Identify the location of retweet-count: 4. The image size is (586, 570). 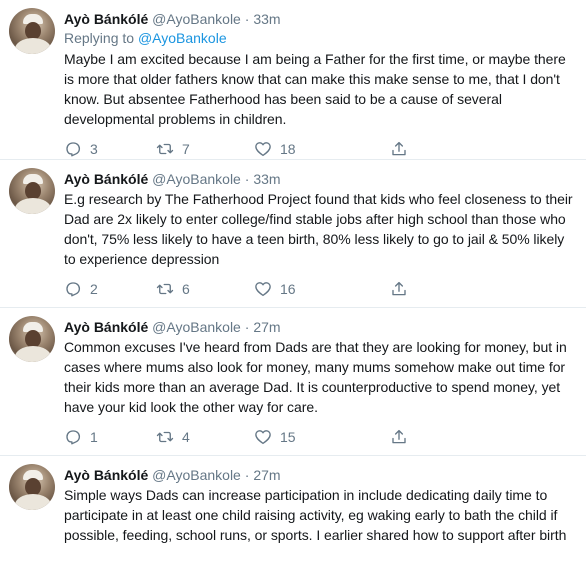
(186, 437).